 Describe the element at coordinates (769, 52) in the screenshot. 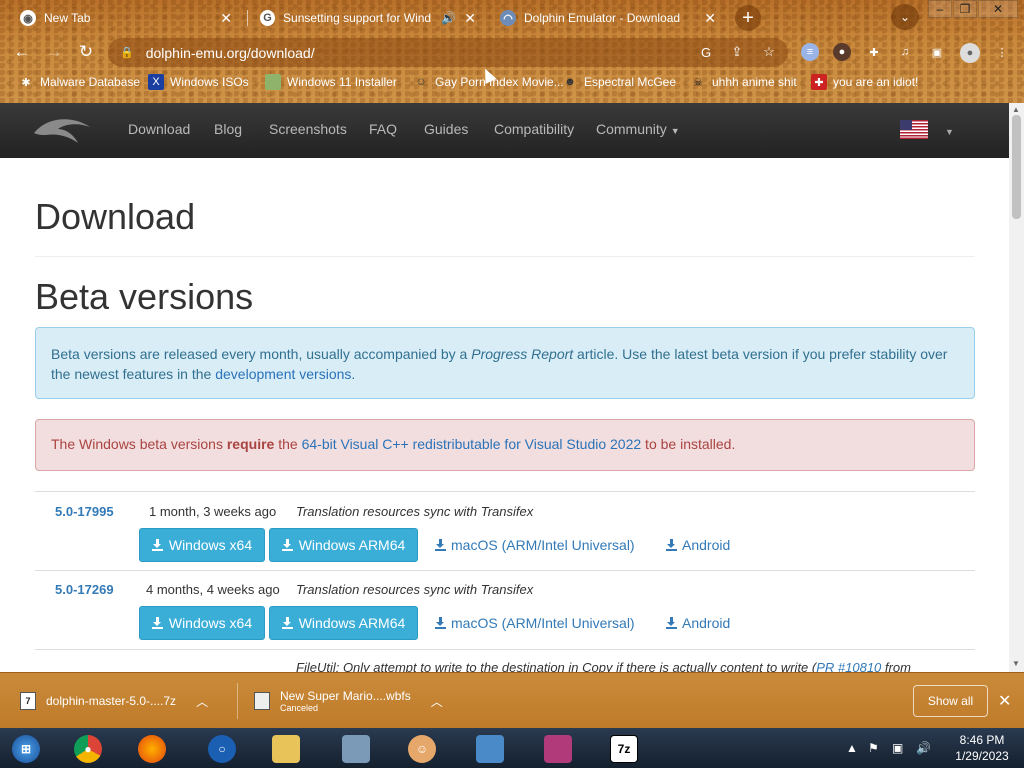

I see `bookmark-star-icon: ☆` at that location.